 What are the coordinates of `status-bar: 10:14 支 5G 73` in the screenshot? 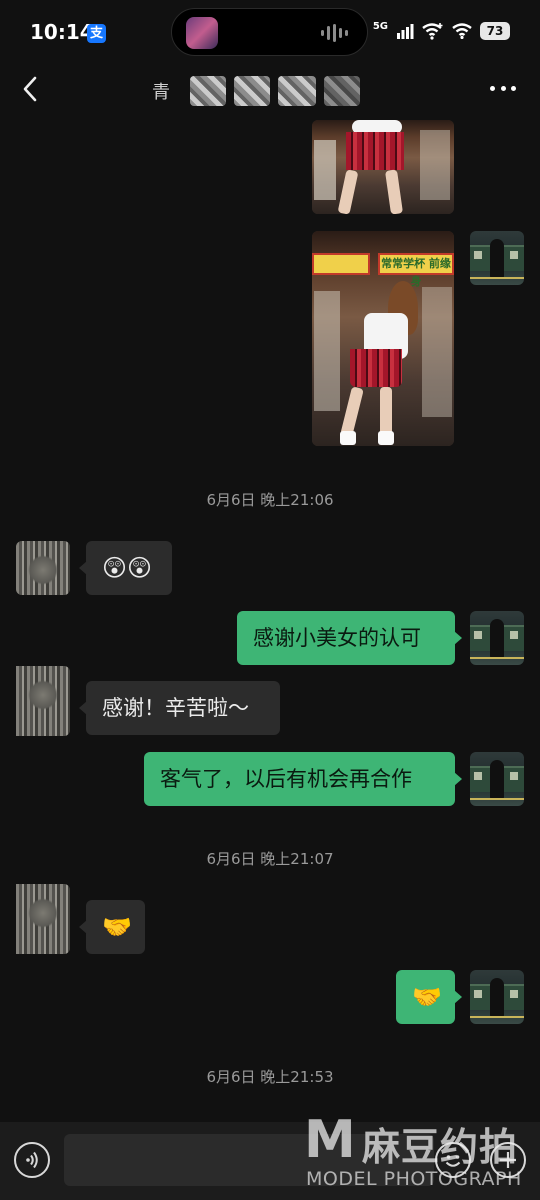 It's located at (270, 33).